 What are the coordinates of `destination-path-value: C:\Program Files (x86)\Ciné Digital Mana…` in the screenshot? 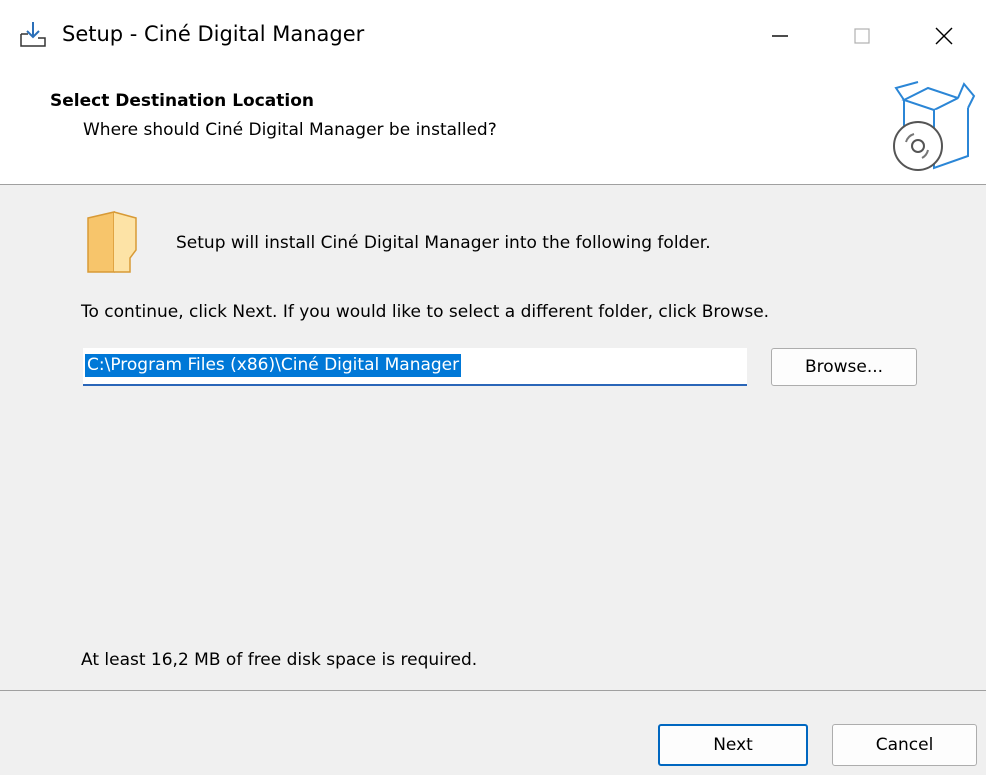 It's located at (273, 365).